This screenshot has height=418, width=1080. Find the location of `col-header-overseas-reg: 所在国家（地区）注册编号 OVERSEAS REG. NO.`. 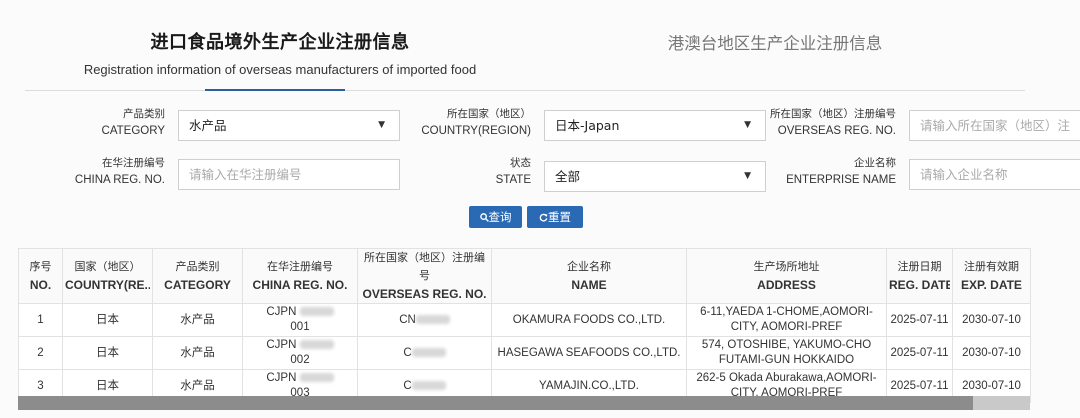

col-header-overseas-reg: 所在国家（地区）注册编号 OVERSEAS REG. NO. is located at coordinates (424, 276).